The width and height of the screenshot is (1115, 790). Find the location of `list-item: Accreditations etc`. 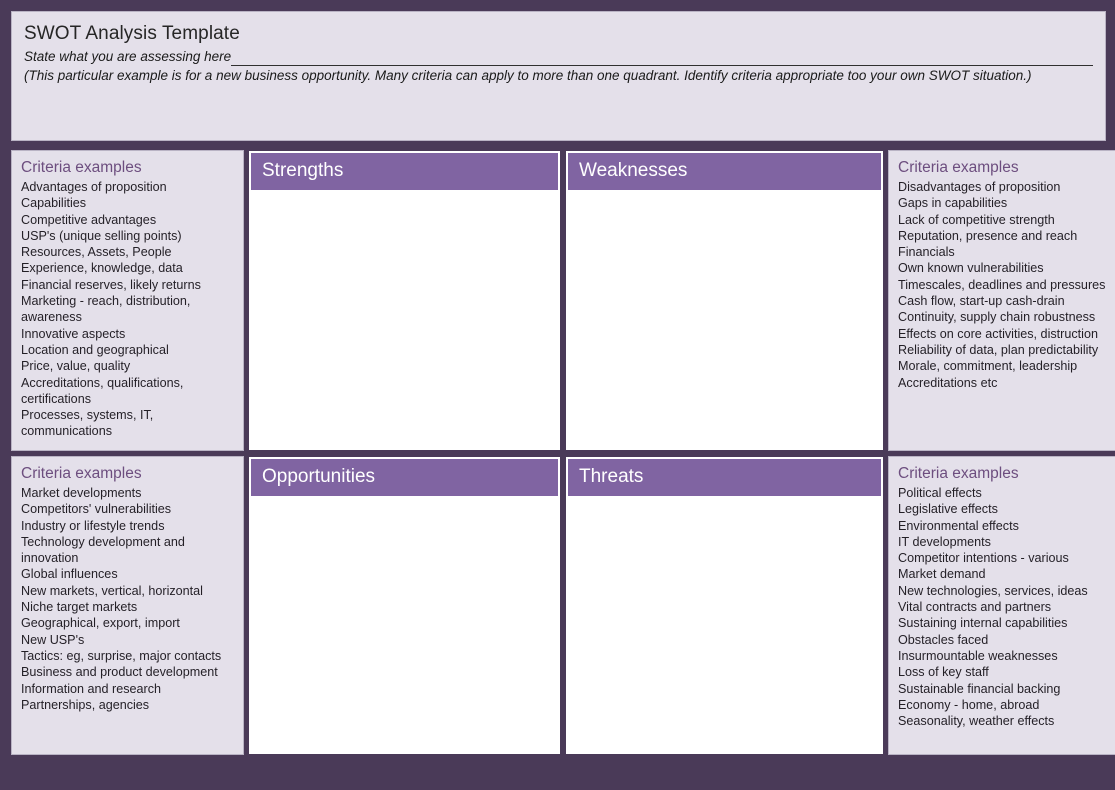

list-item: Accreditations etc is located at coordinates (948, 382).